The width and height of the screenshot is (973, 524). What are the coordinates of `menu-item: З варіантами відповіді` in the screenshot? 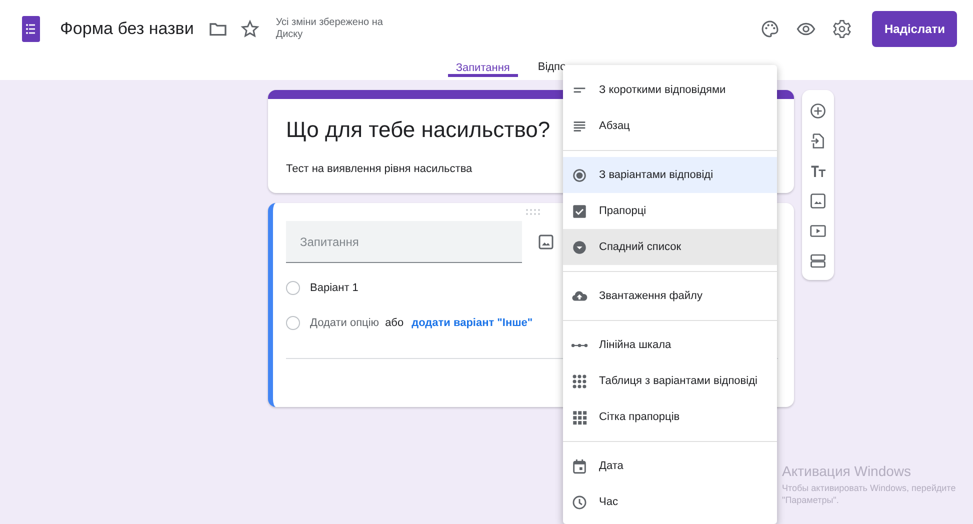 It's located at (670, 175).